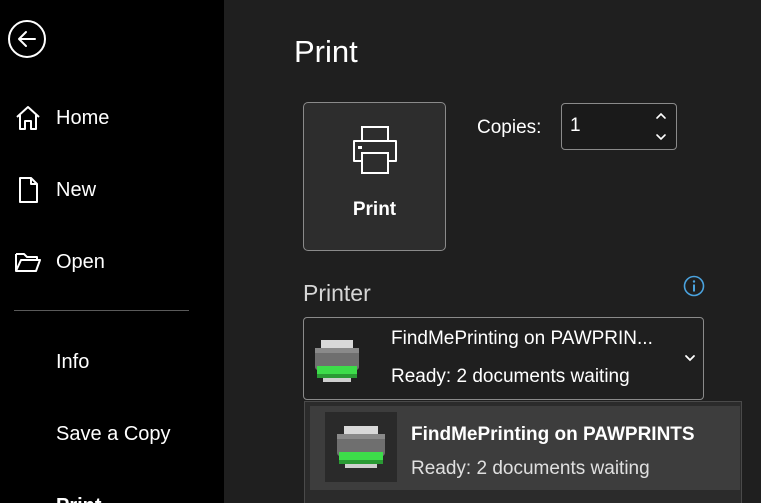 This screenshot has height=503, width=761. What do you see at coordinates (28, 262) in the screenshot?
I see `folder-open-icon` at bounding box center [28, 262].